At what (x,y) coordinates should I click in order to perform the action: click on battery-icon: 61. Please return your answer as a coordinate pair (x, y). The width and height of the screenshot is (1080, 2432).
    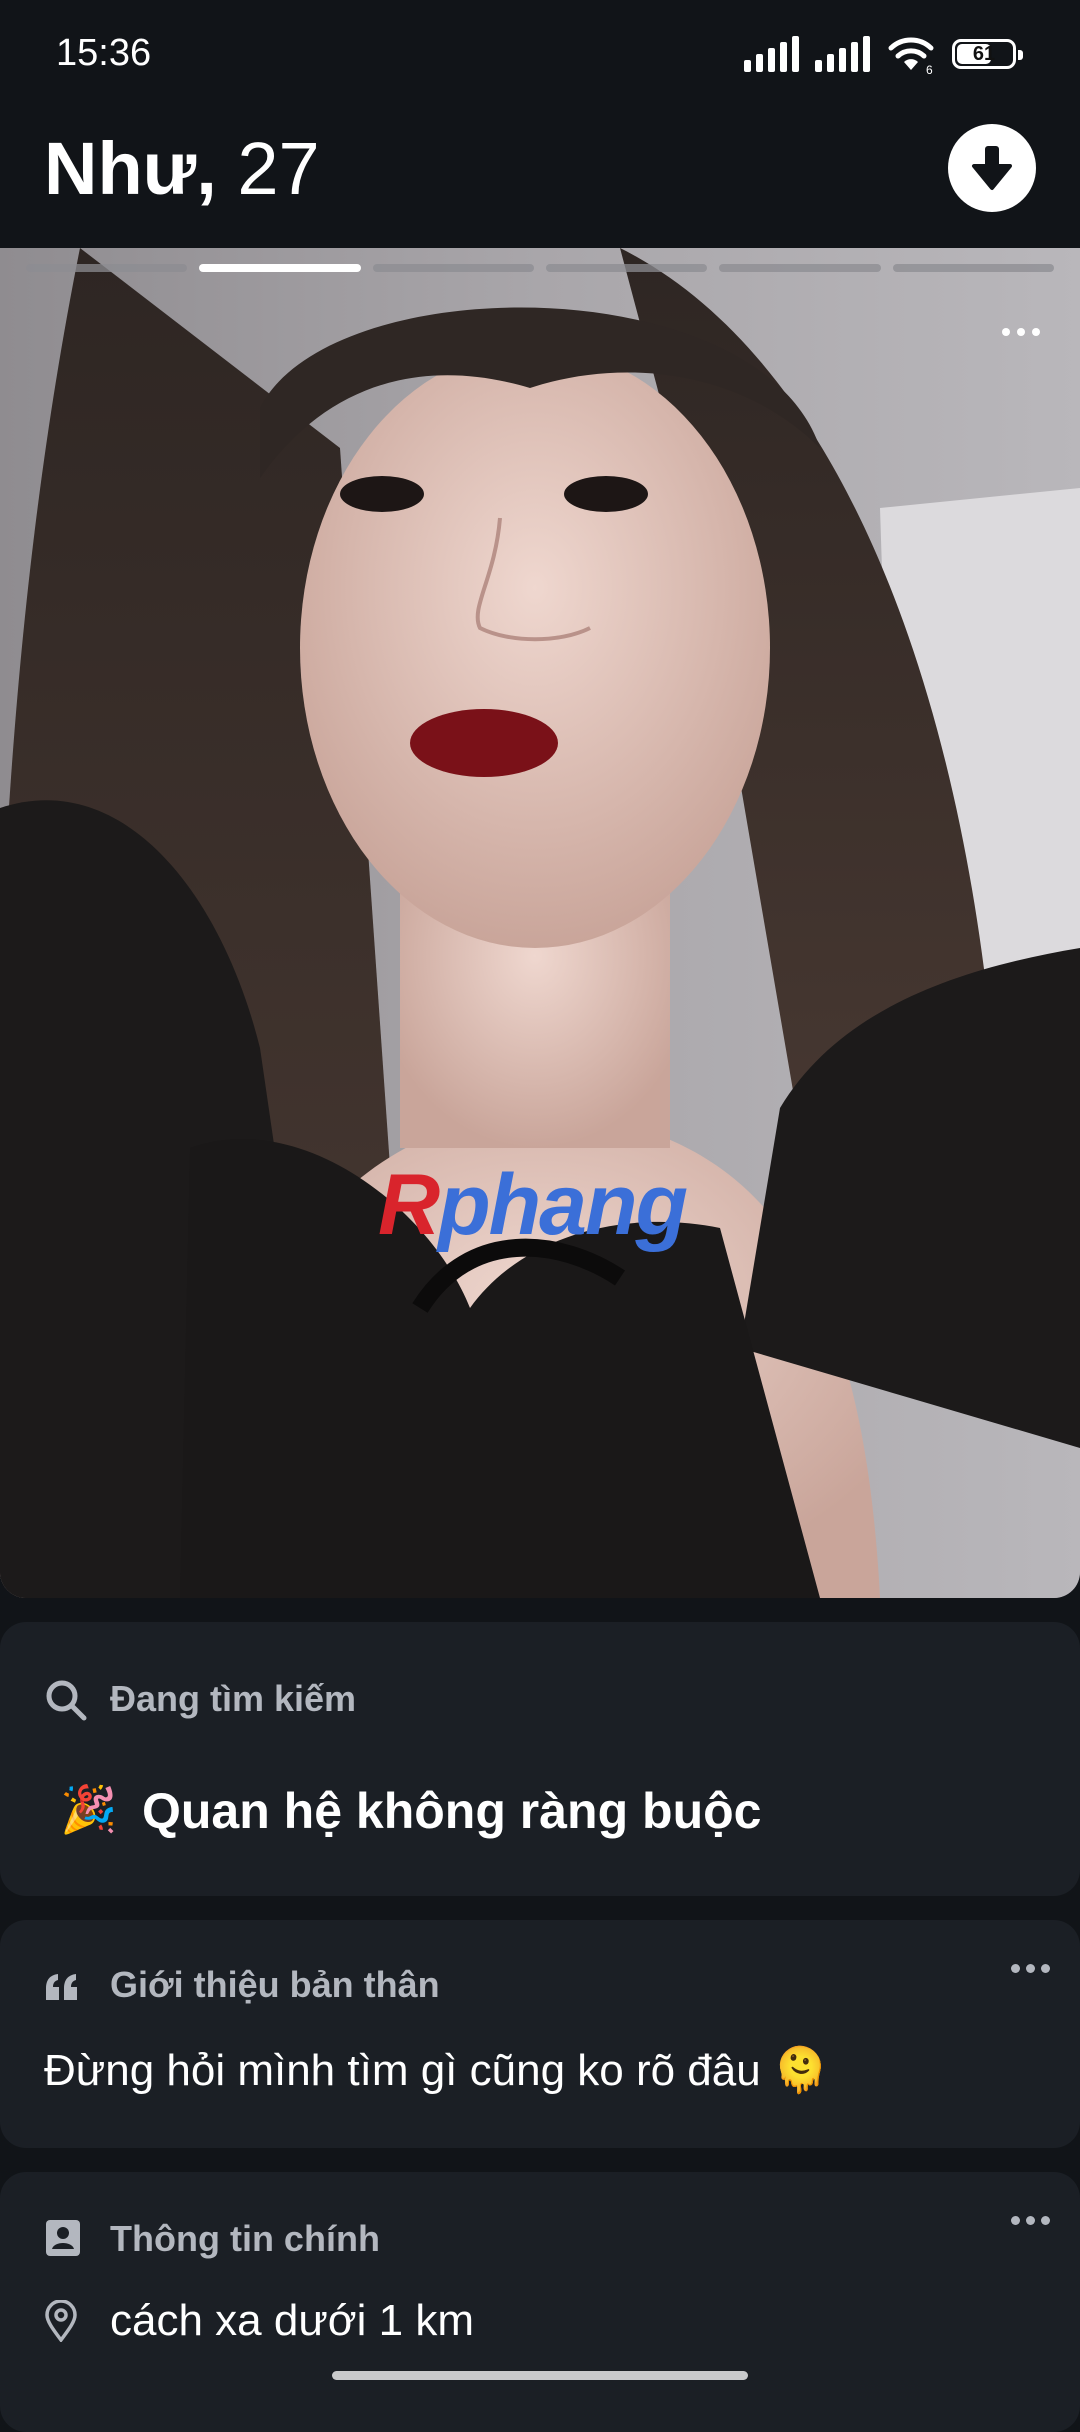
    Looking at the image, I should click on (987, 54).